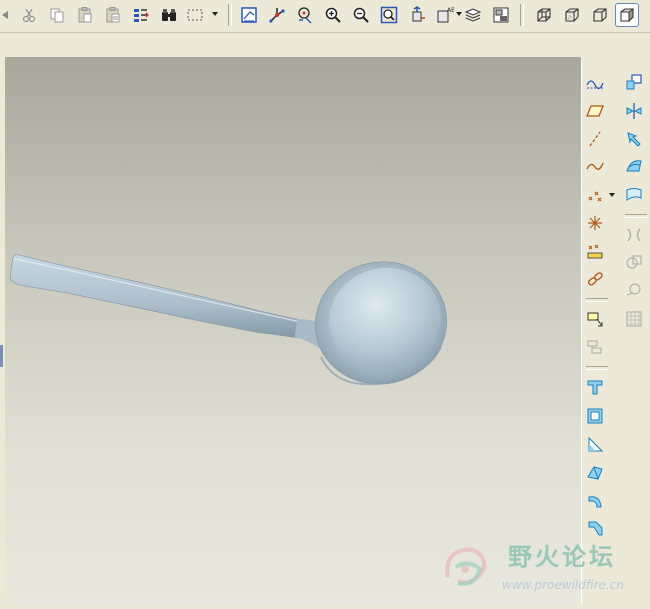 This screenshot has width=650, height=609. Describe the element at coordinates (563, 585) in the screenshot. I see `watermark-url: www.proewildfire.cn` at that location.